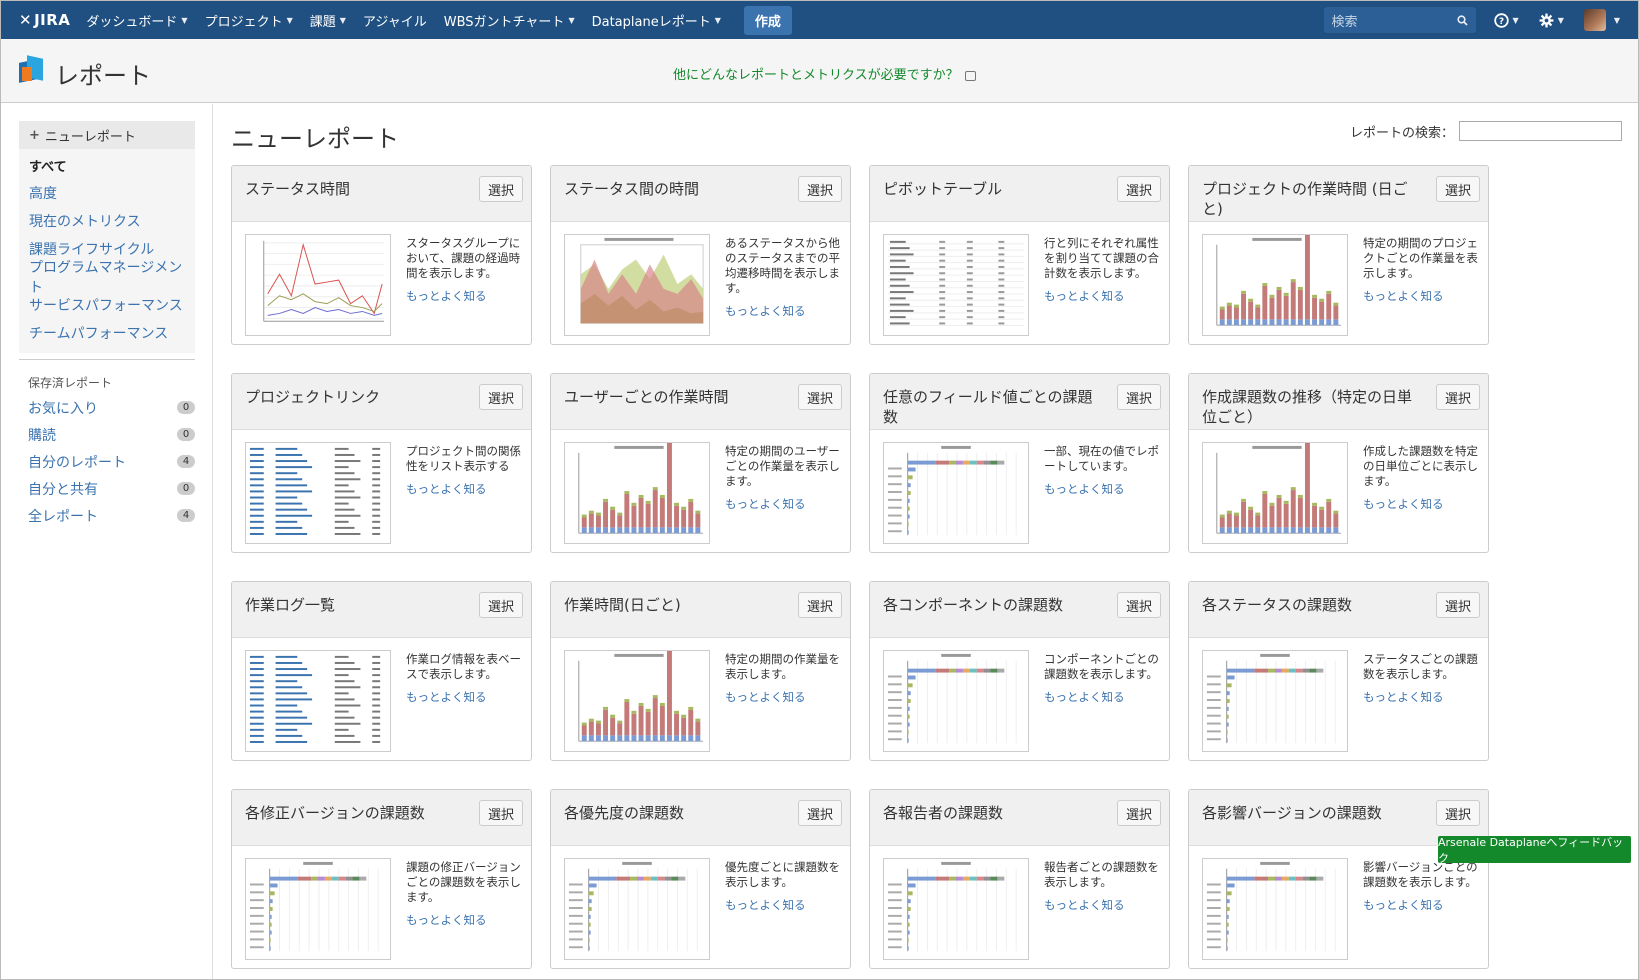 The height and width of the screenshot is (980, 1639). I want to click on report-card-description: コンポーネントごとの課題数を表示します。 もっとよく知る, so click(1102, 678).